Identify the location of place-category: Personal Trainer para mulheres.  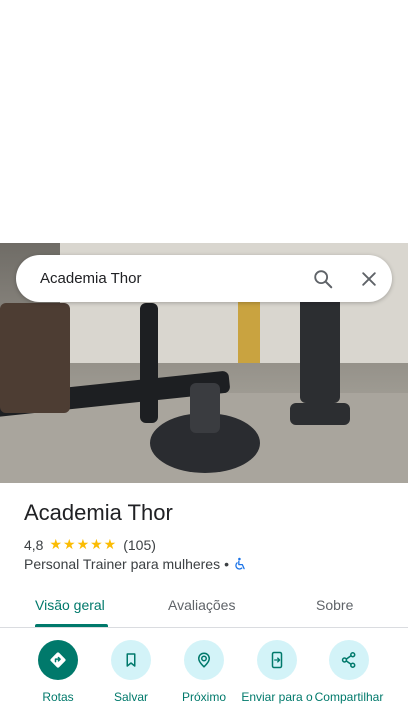
(122, 564).